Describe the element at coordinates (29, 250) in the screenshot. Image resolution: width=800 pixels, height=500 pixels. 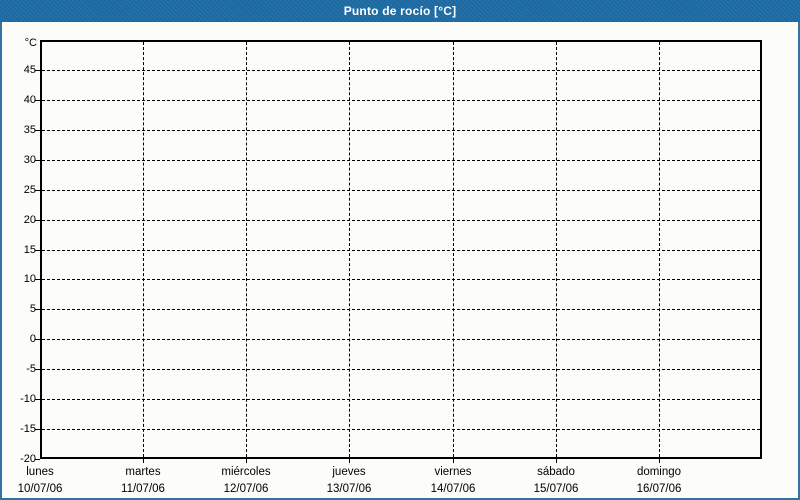
I see `y-tick-label: 15` at that location.